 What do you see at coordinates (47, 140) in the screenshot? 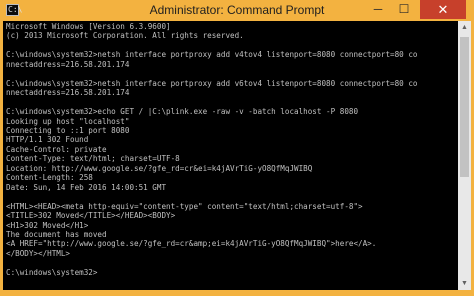
I see `console-line: HTTP/1.1 302 Found` at bounding box center [47, 140].